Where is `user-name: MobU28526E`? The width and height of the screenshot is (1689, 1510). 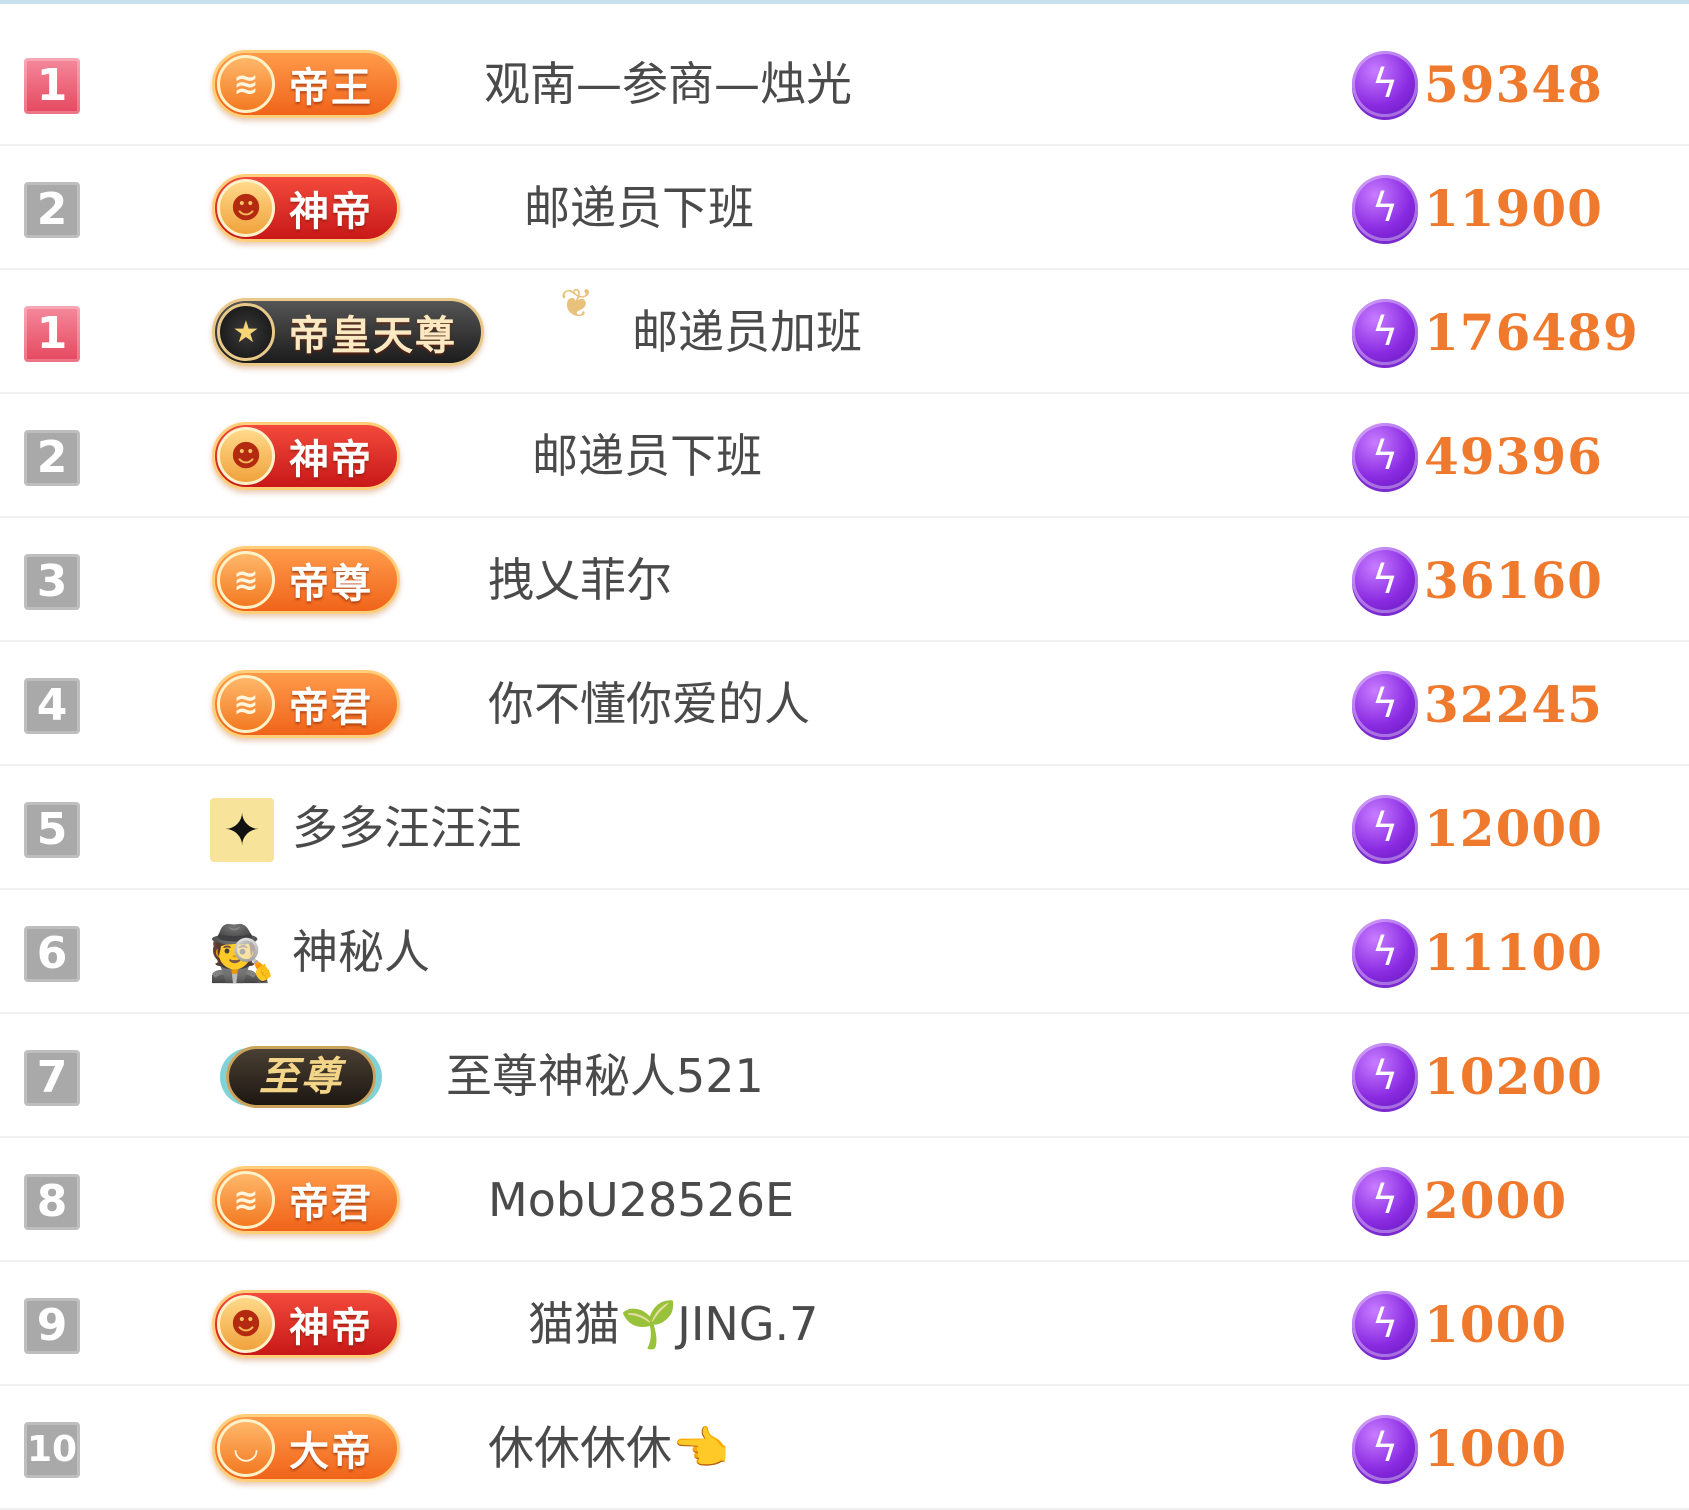 user-name: MobU28526E is located at coordinates (641, 1200).